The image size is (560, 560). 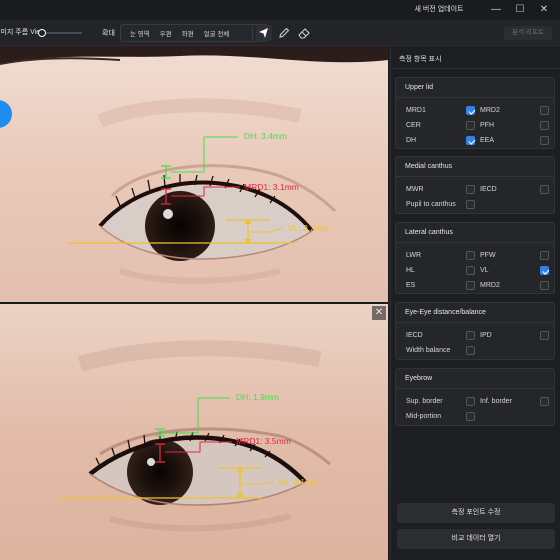 What do you see at coordinates (411, 285) in the screenshot?
I see `option-label: ES` at bounding box center [411, 285].